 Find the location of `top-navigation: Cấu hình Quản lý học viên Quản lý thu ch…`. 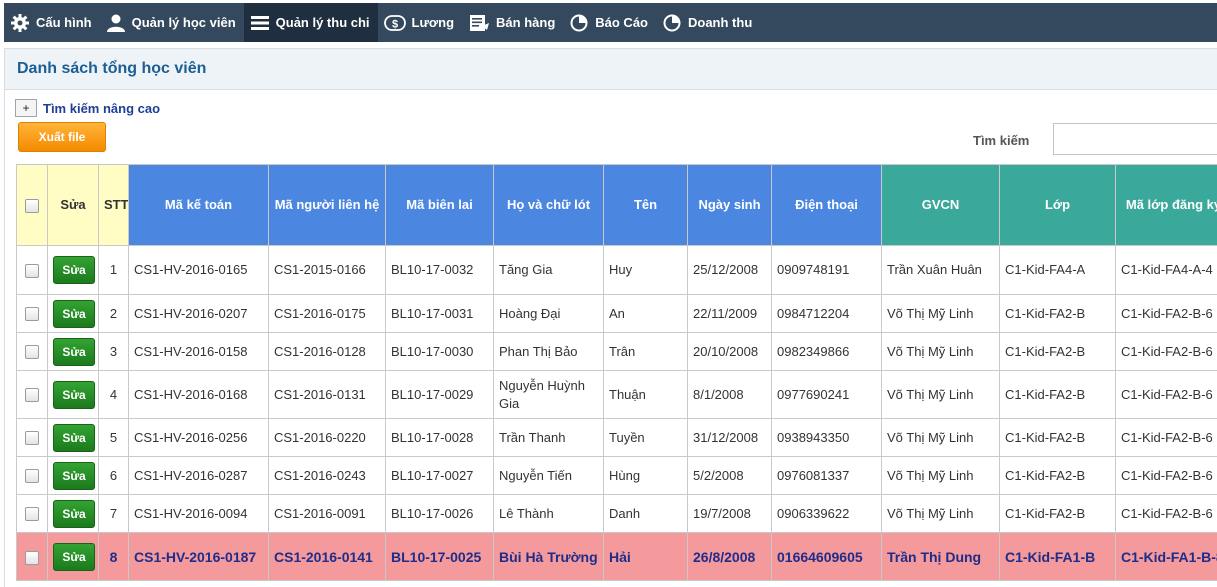

top-navigation: Cấu hình Quản lý học viên Quản lý thu ch… is located at coordinates (610, 22).